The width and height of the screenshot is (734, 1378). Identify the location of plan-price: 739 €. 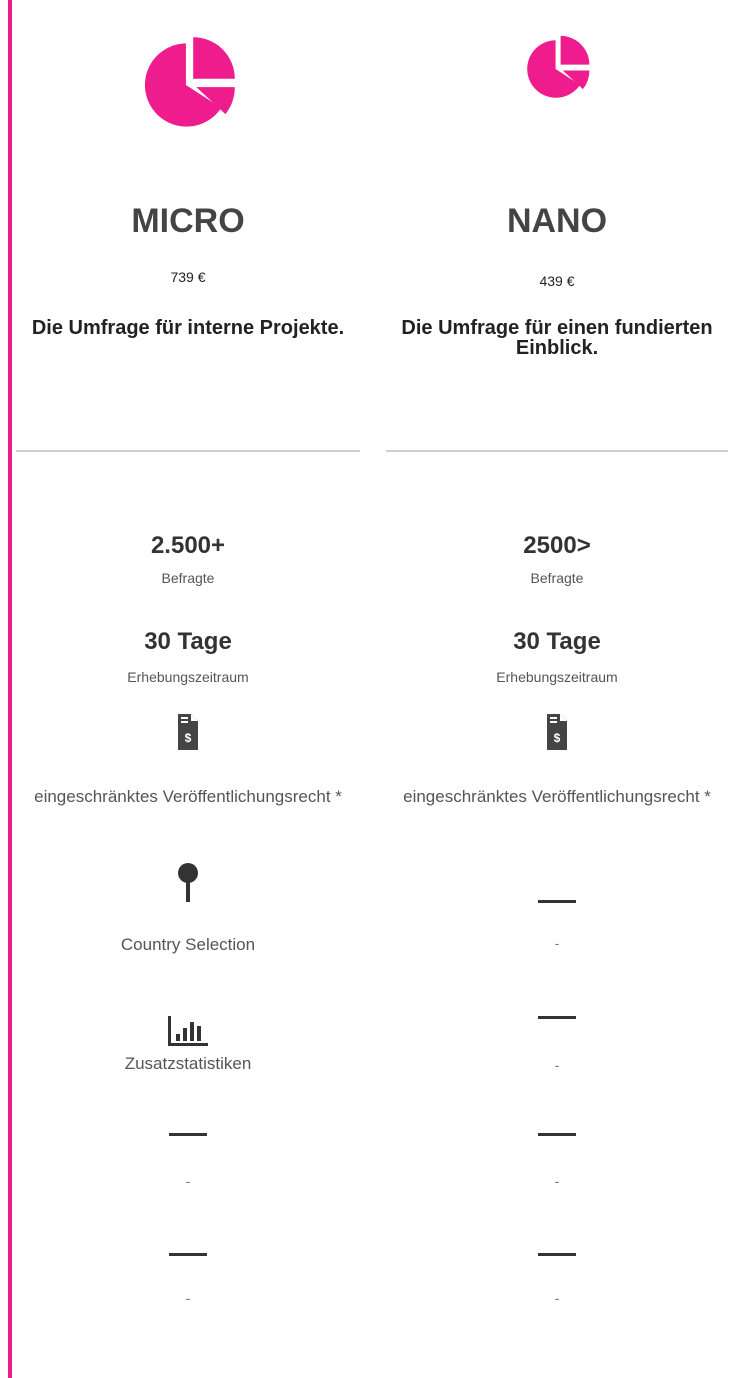
(188, 277).